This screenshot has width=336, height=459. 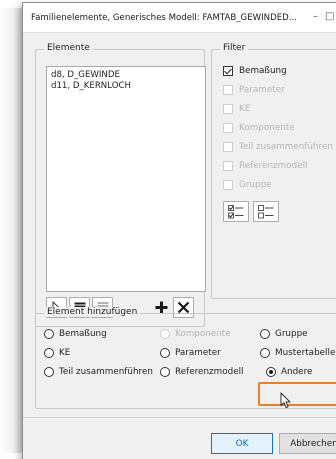 What do you see at coordinates (198, 352) in the screenshot?
I see `radio-label: Parameter` at bounding box center [198, 352].